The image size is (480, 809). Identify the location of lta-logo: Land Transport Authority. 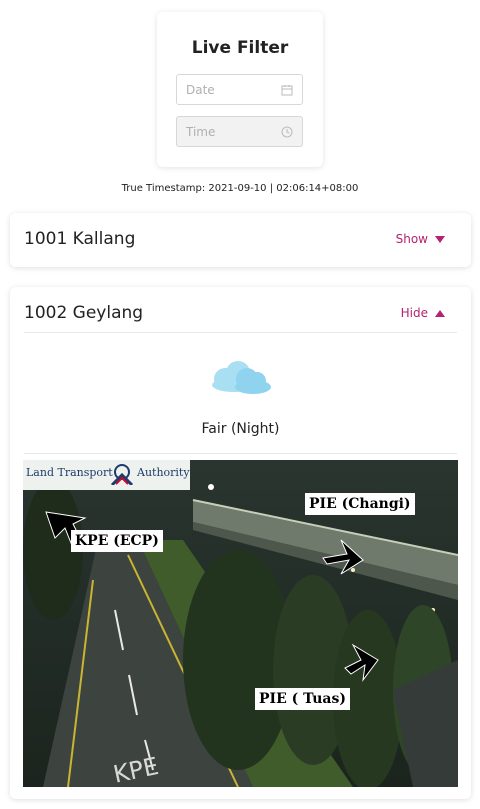
(106, 475).